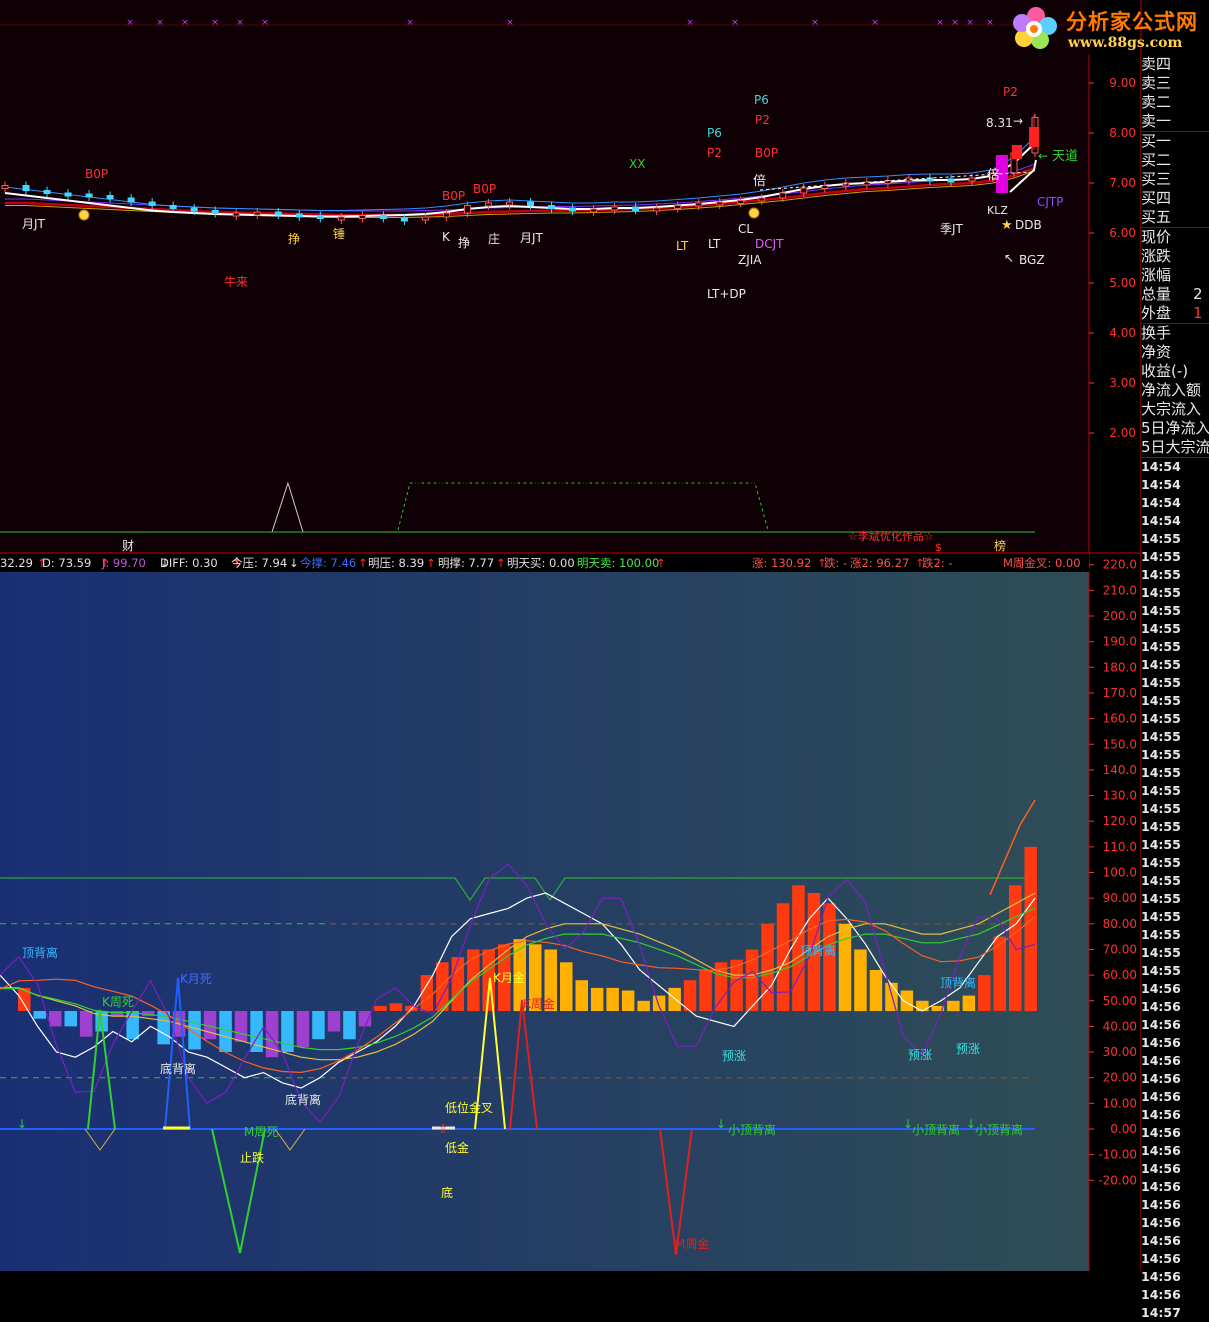  Describe the element at coordinates (339, 233) in the screenshot. I see `upper-label-chui: 锤` at that location.